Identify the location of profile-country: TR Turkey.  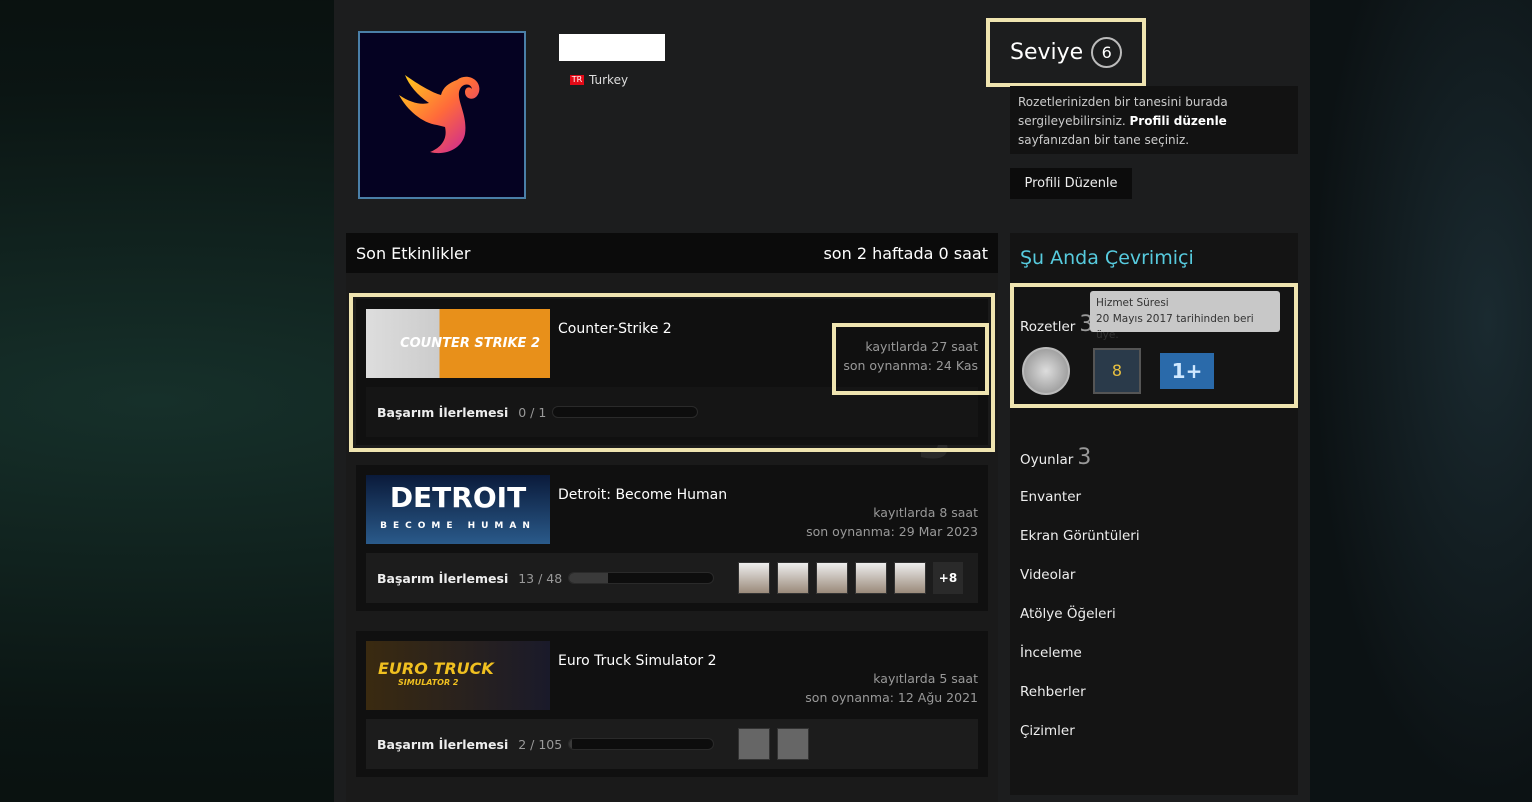
(599, 80).